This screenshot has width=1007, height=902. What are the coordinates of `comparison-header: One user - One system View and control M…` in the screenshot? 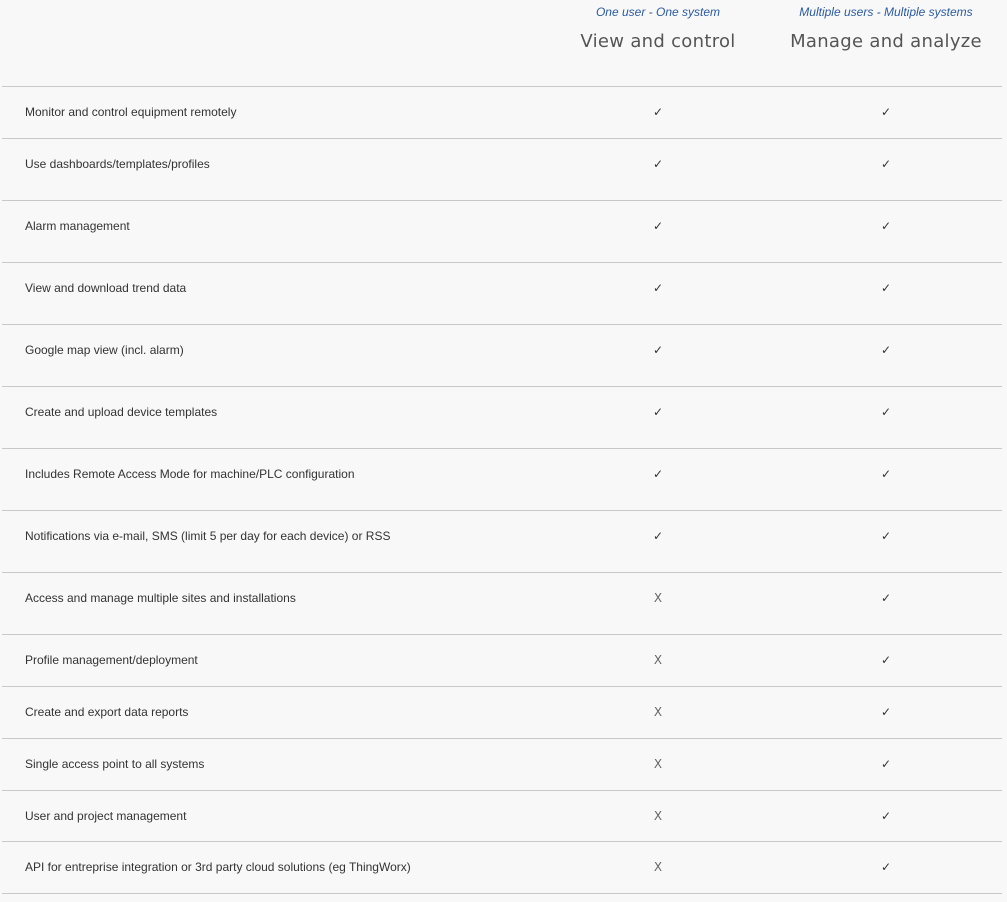 It's located at (503, 43).